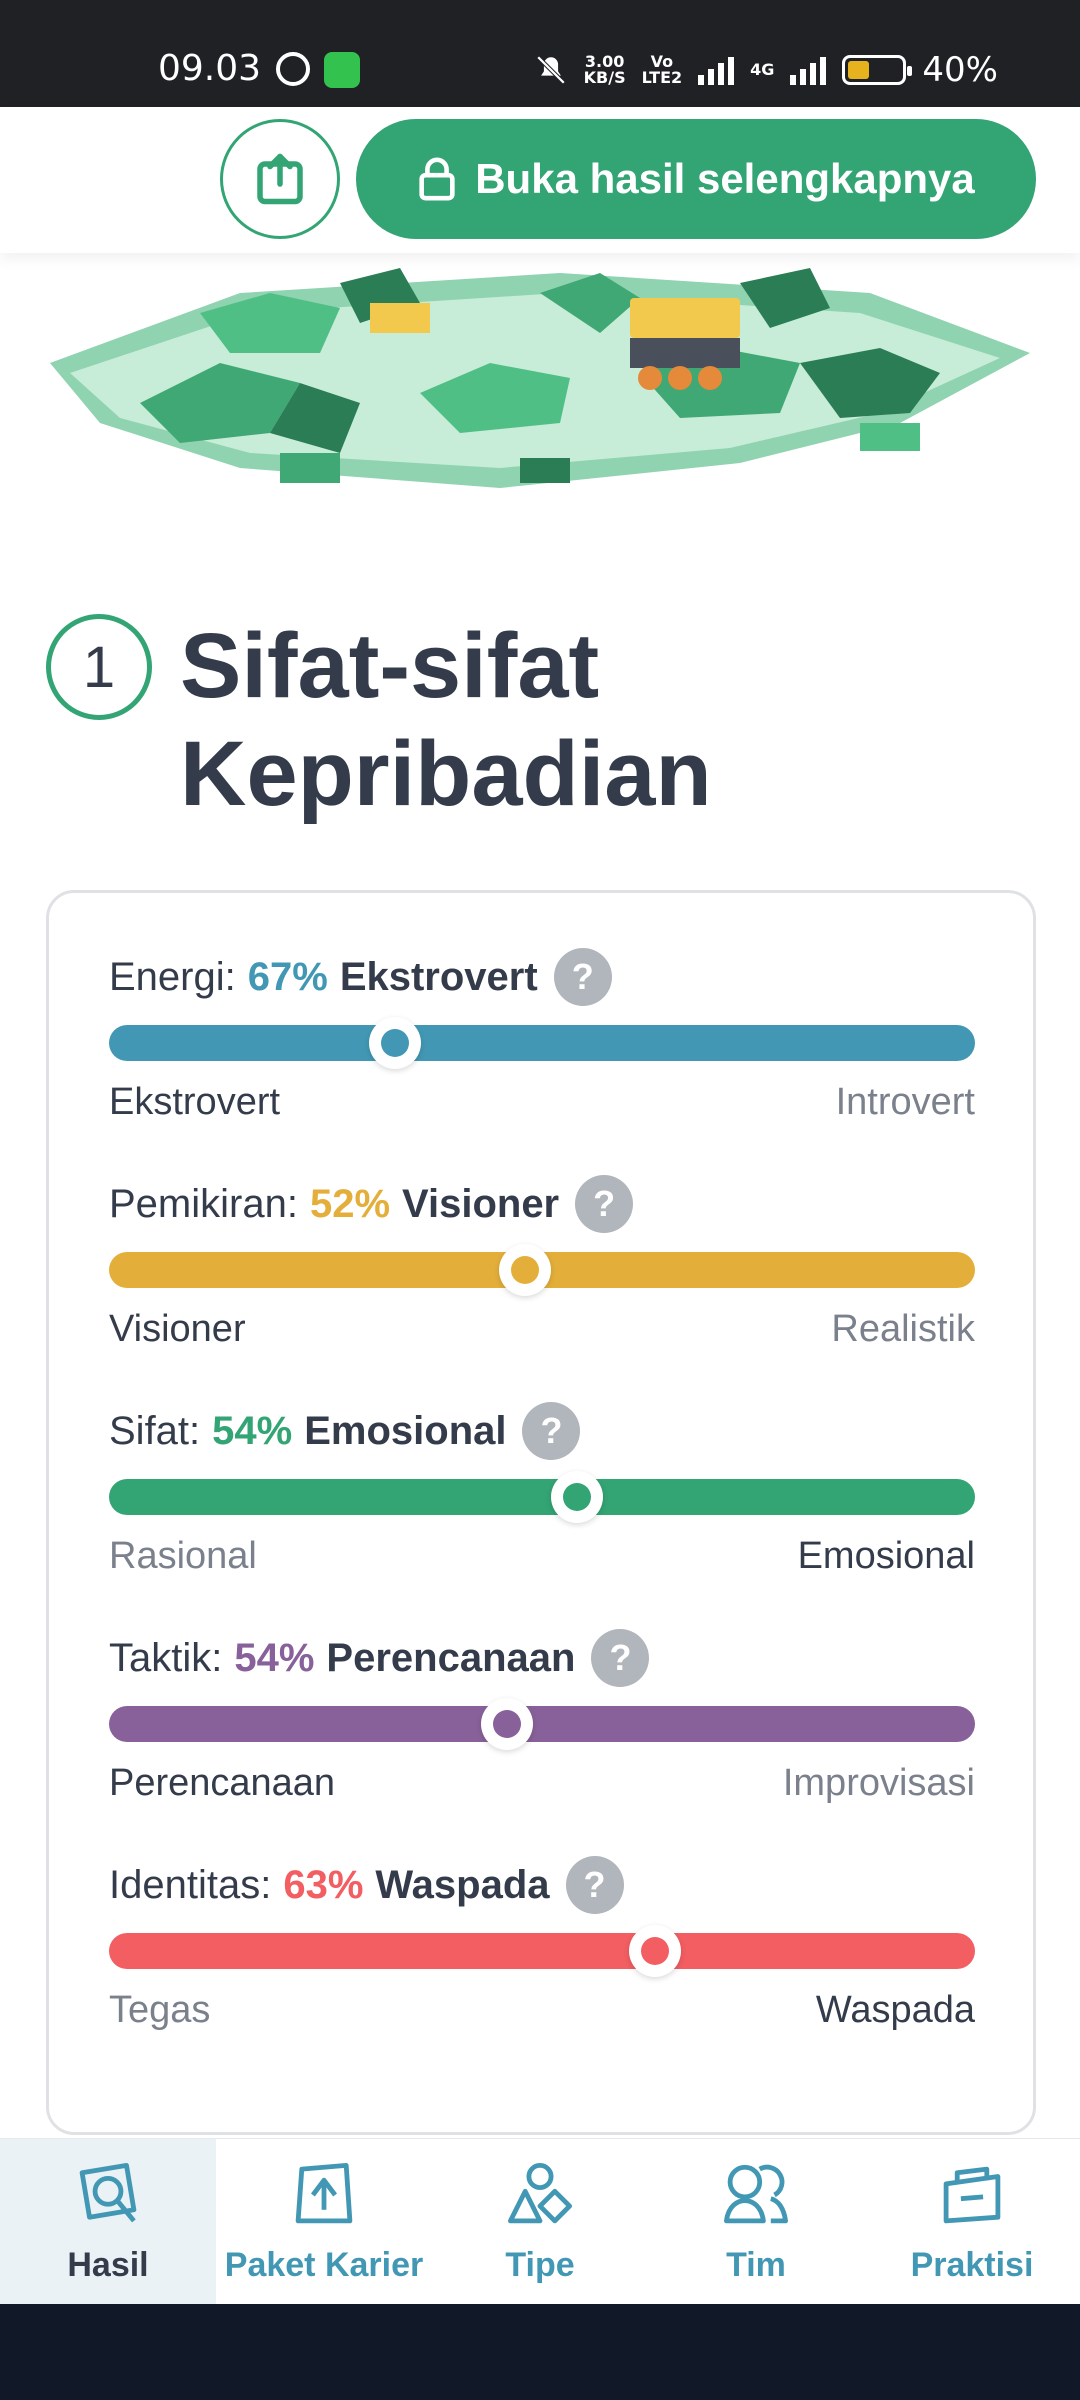 The width and height of the screenshot is (1080, 2400). Describe the element at coordinates (550, 70) in the screenshot. I see `mute-icon` at that location.